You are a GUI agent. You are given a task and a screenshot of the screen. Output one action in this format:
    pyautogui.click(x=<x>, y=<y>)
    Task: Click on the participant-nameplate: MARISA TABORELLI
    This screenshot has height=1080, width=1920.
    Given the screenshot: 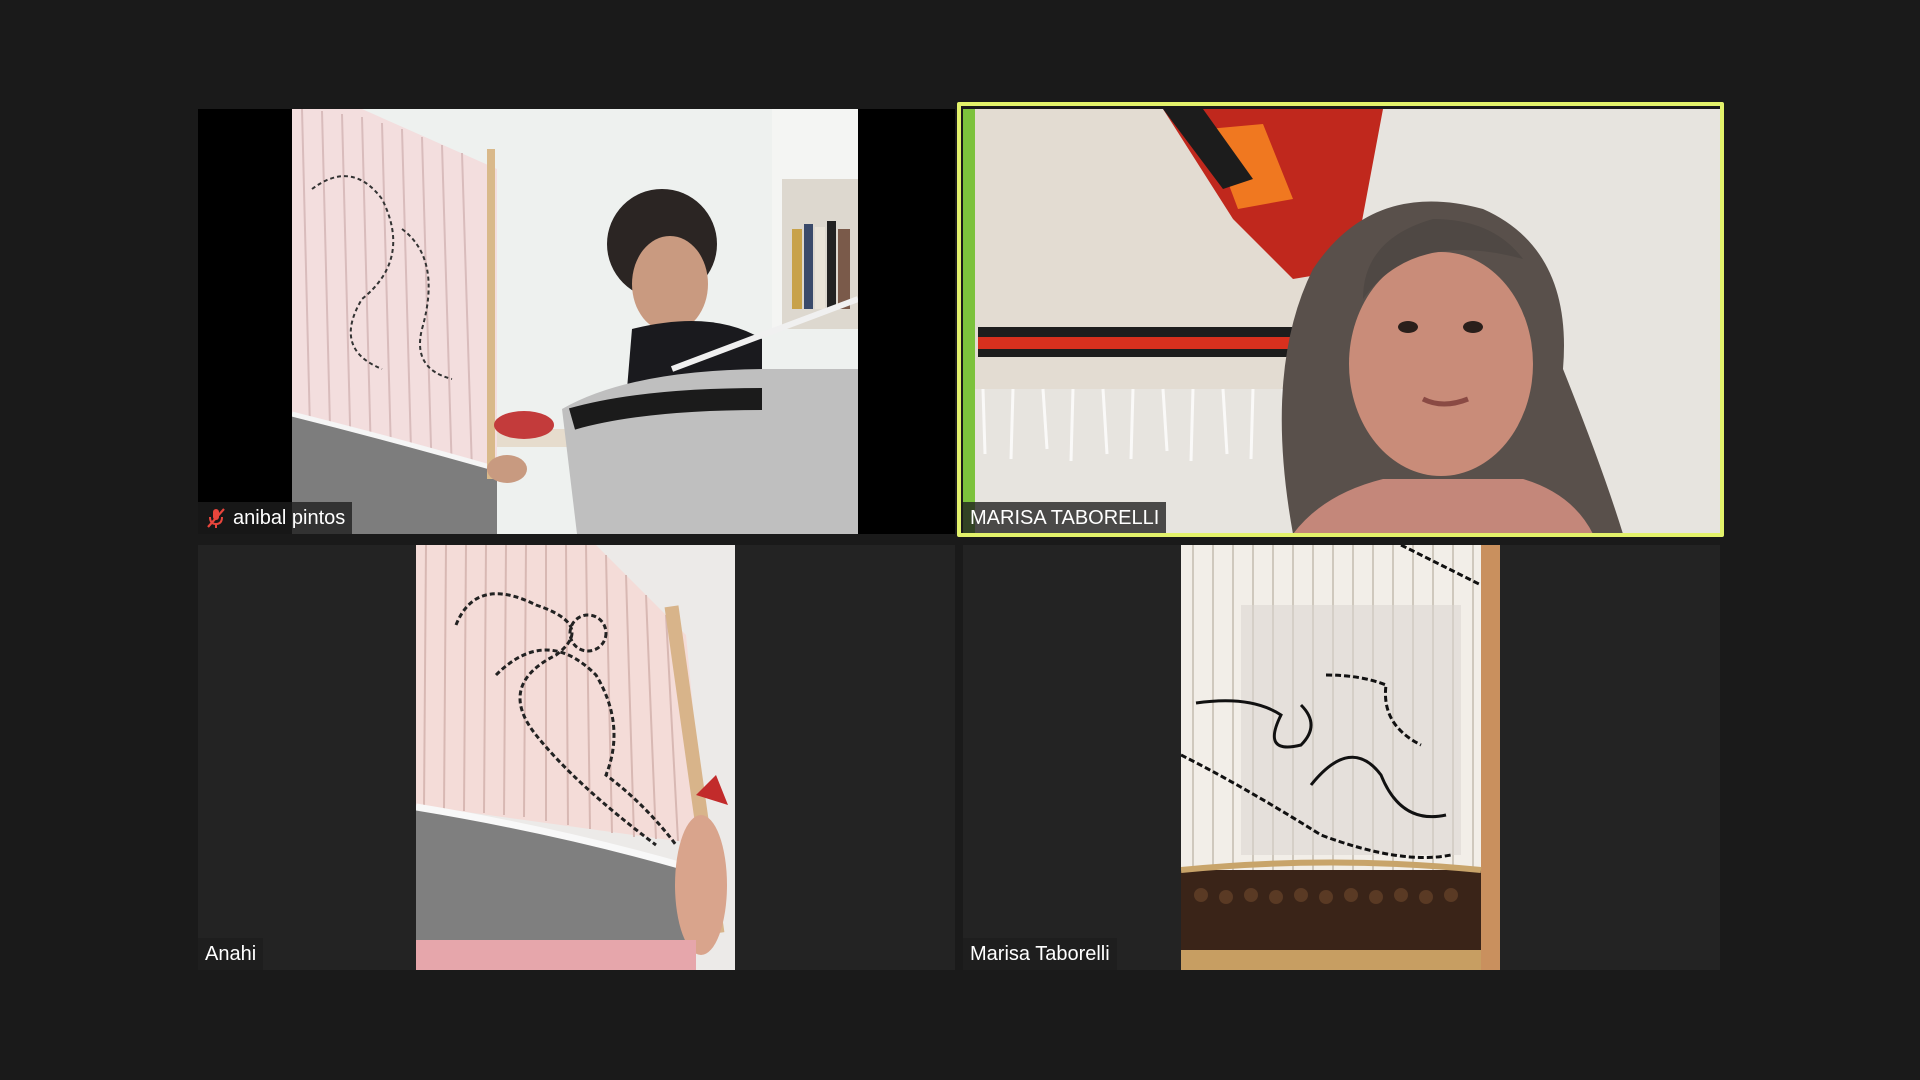 What is the action you would take?
    pyautogui.click(x=1065, y=518)
    